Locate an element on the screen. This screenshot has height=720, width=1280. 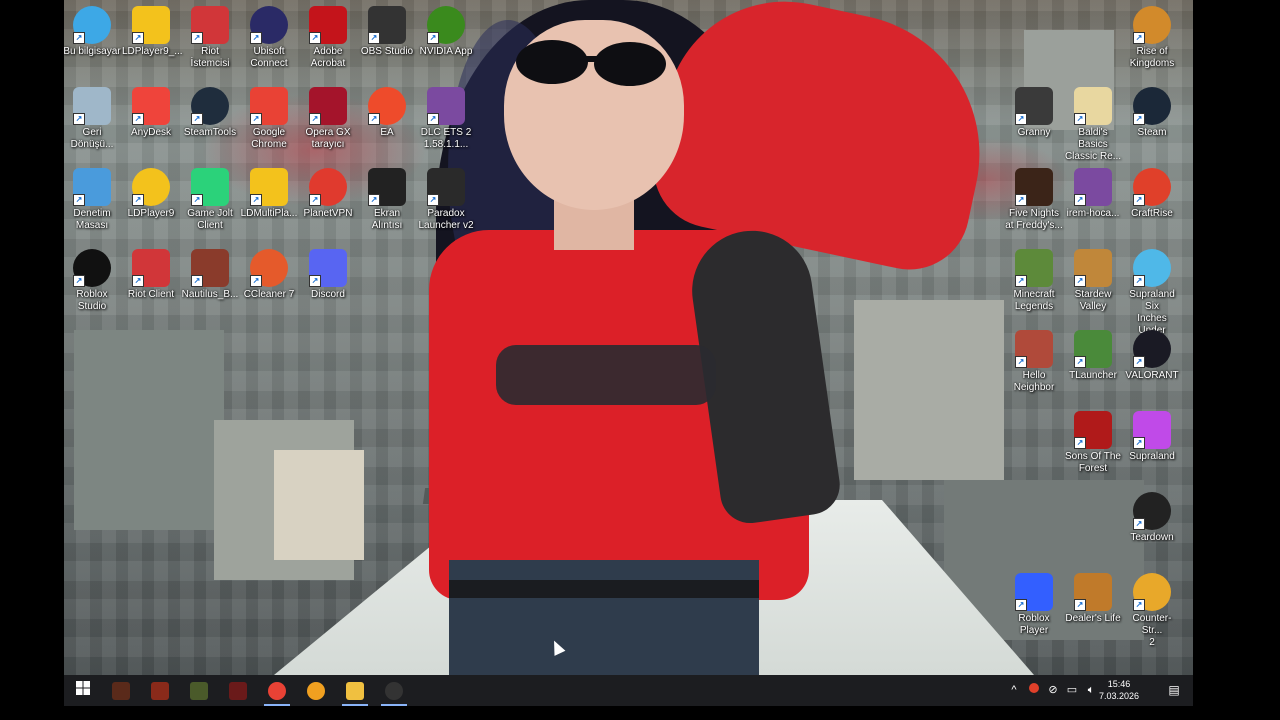
tray-muted-icon: ⊘ is located at coordinates (1053, 690).